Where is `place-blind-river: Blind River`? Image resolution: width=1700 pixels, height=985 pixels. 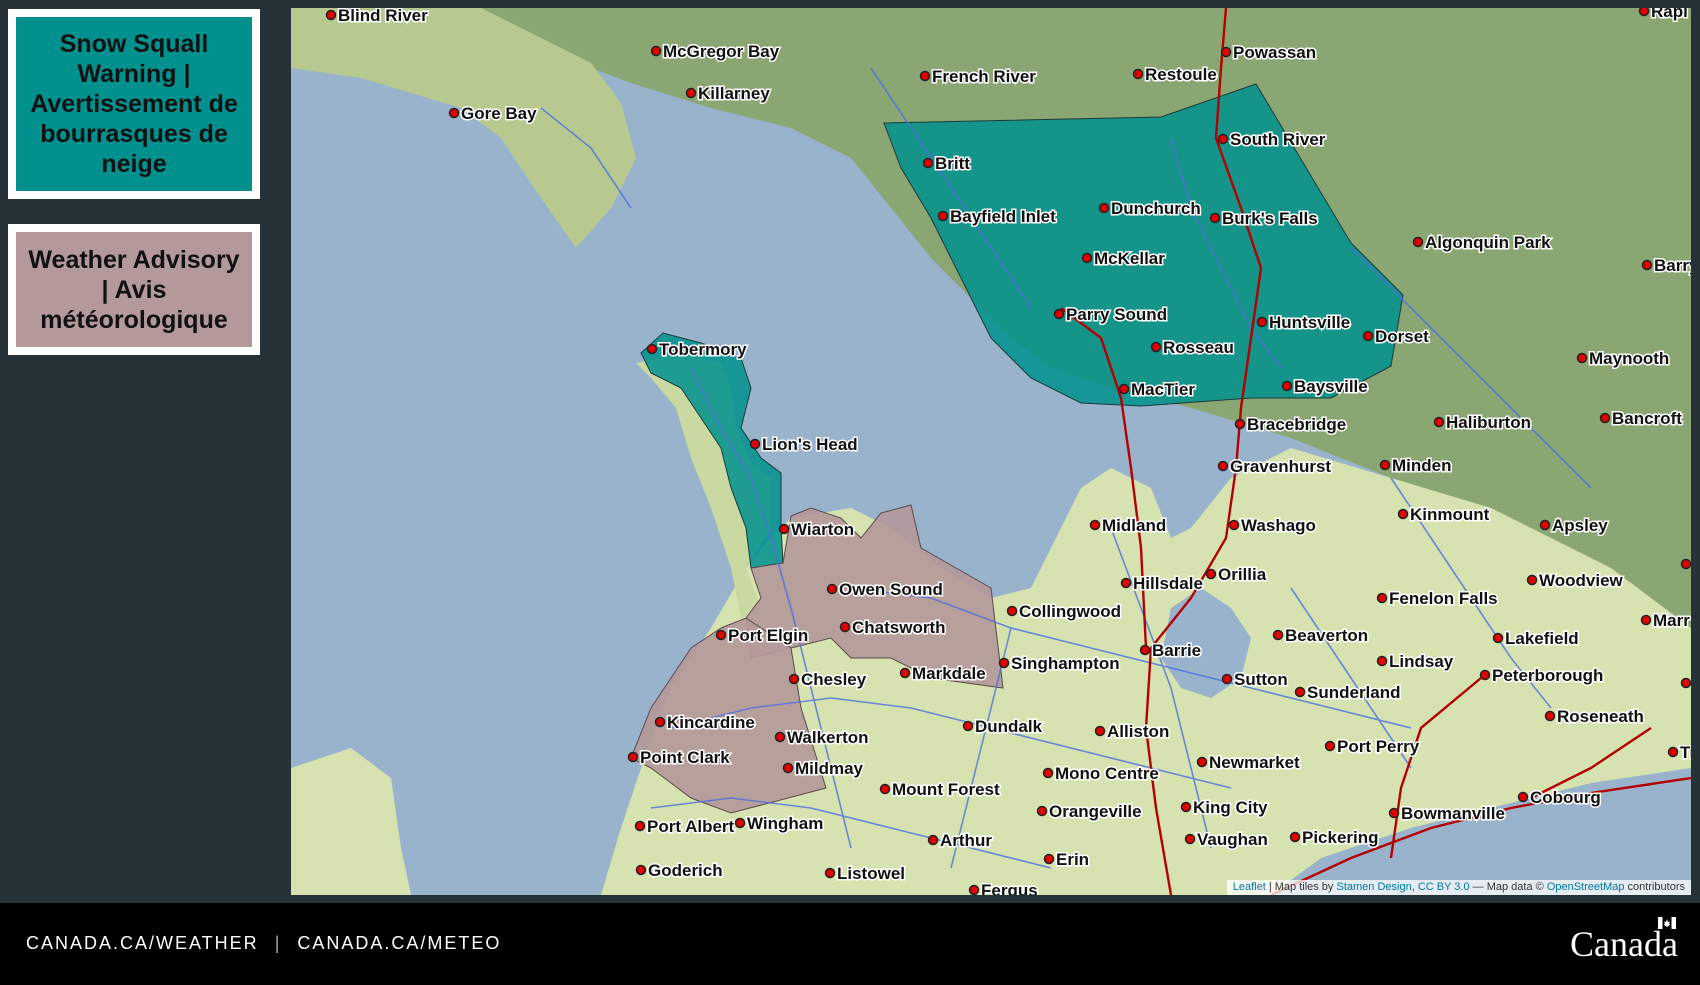 place-blind-river: Blind River is located at coordinates (377, 17).